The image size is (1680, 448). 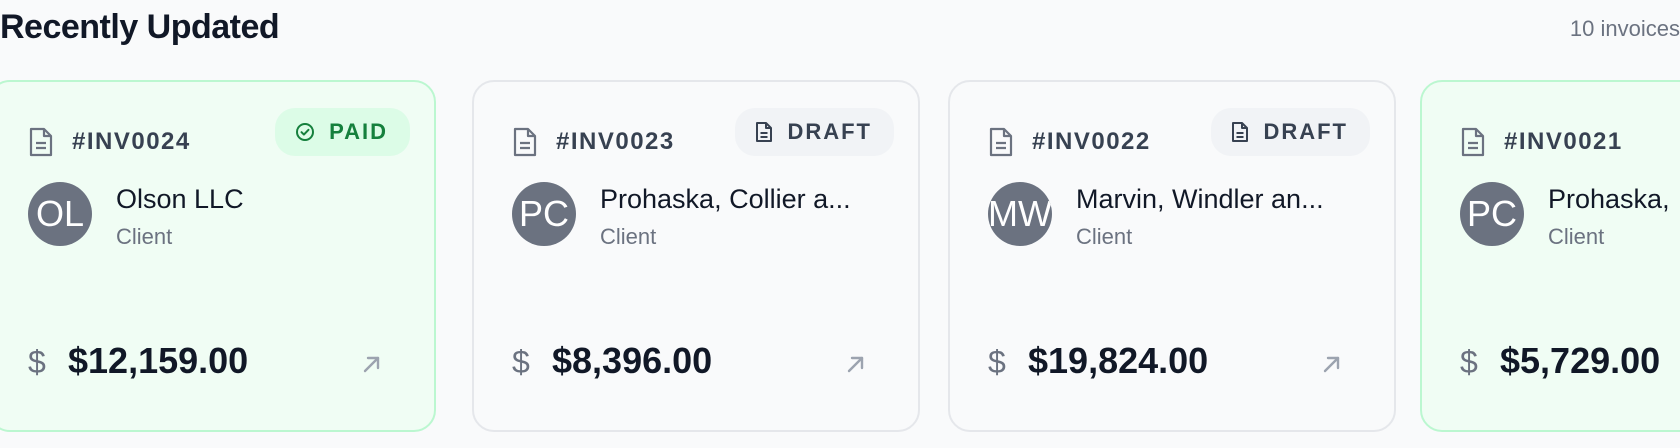 What do you see at coordinates (180, 199) in the screenshot?
I see `client-name: Olson LLC` at bounding box center [180, 199].